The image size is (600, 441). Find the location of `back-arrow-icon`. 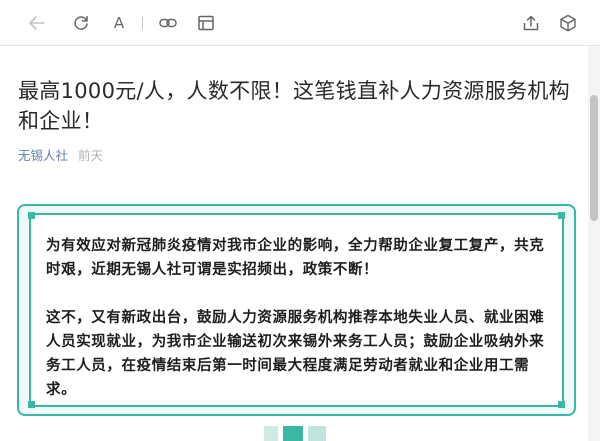

back-arrow-icon is located at coordinates (37, 23).